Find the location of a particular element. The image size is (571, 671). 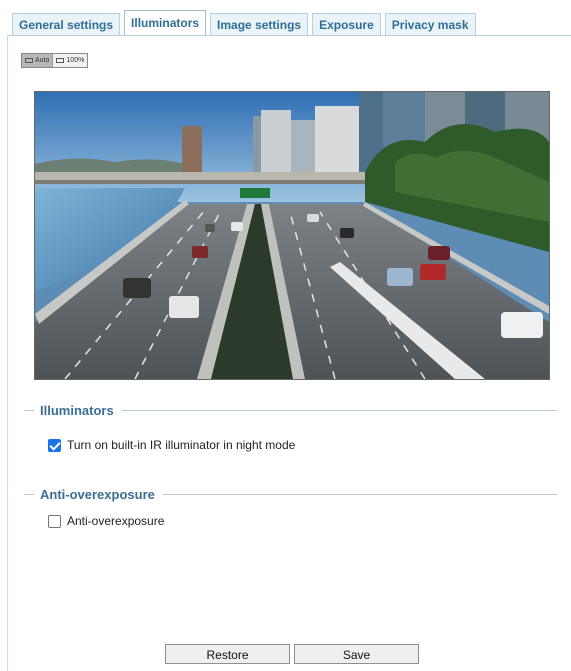

view-auto-label: Auto is located at coordinates (42, 60).